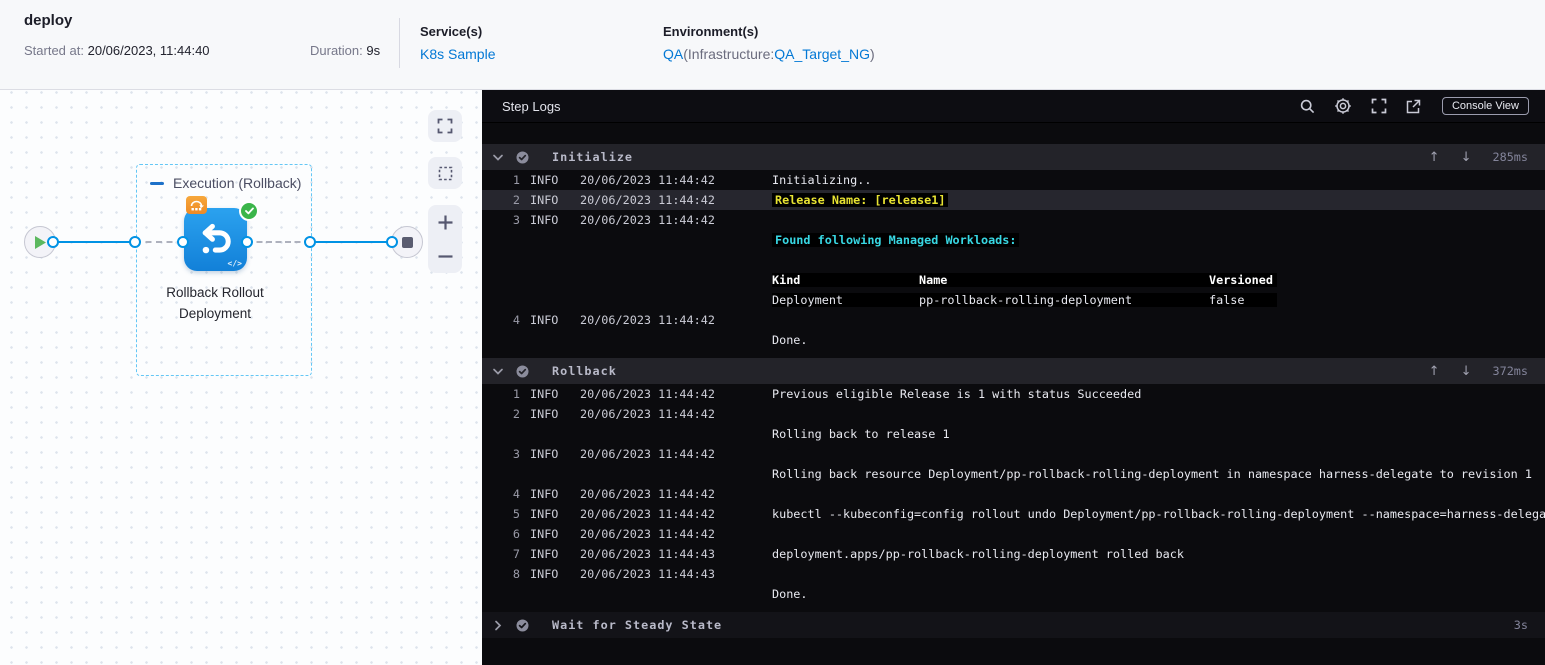 The height and width of the screenshot is (665, 1545). I want to click on execution-group-label: Execution (Rollback), so click(225, 183).